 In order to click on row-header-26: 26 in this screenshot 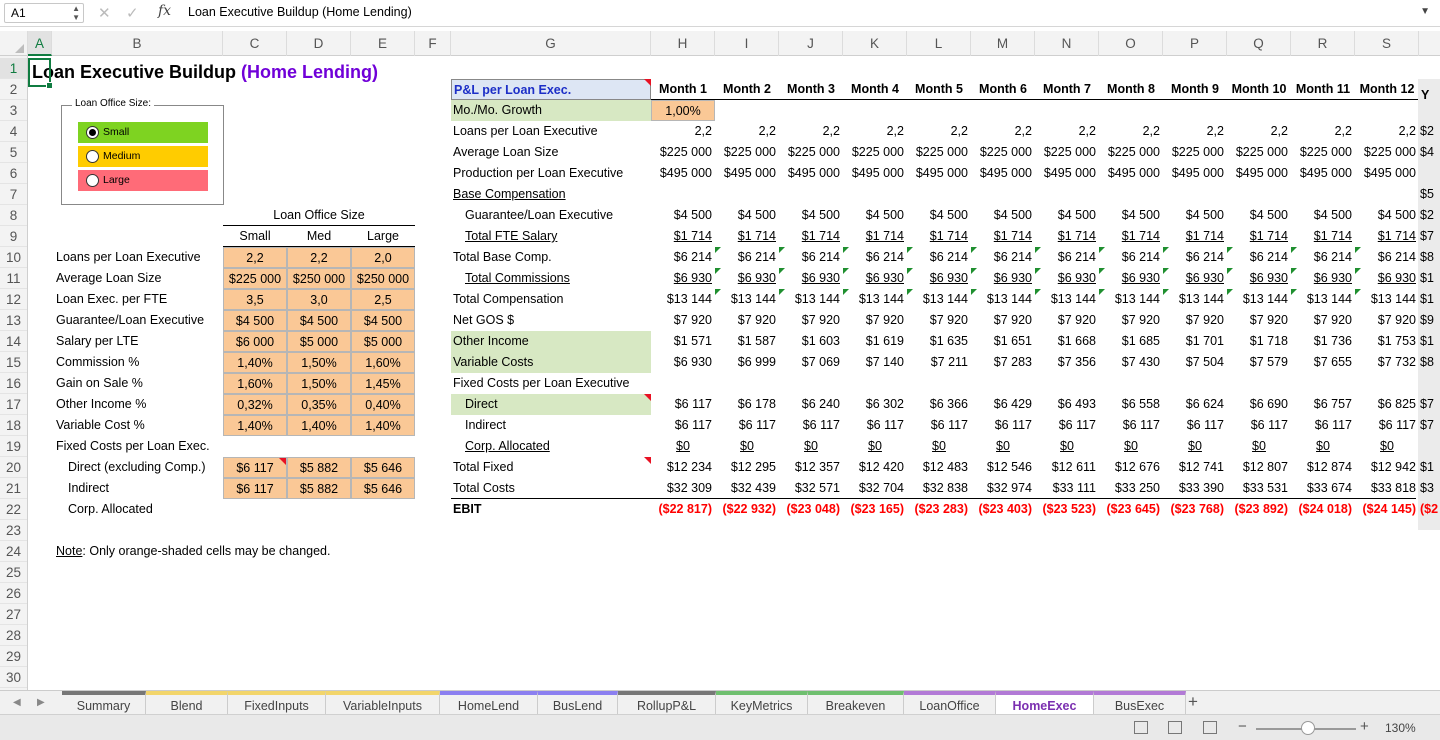, I will do `click(13, 593)`.